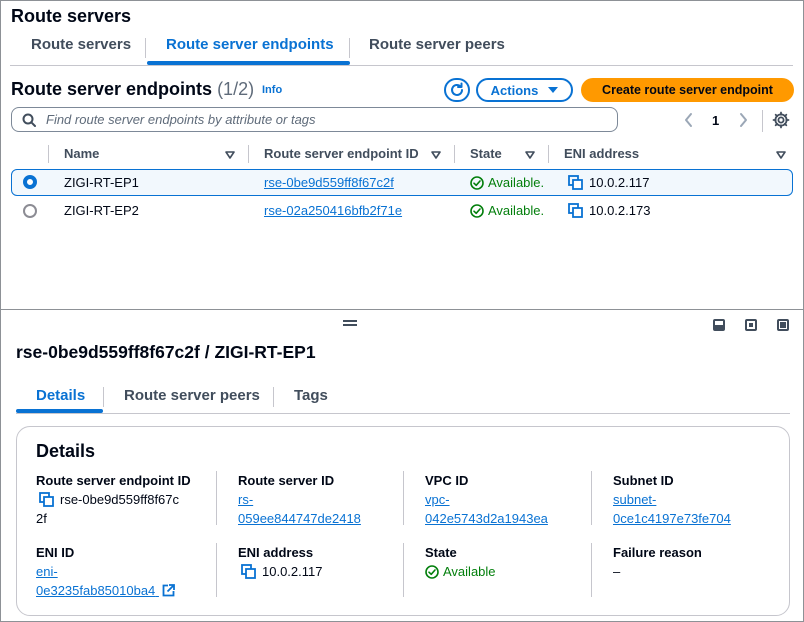 Image resolution: width=804 pixels, height=622 pixels. What do you see at coordinates (635, 499) in the screenshot?
I see `subnet-id-line1: subnet-` at bounding box center [635, 499].